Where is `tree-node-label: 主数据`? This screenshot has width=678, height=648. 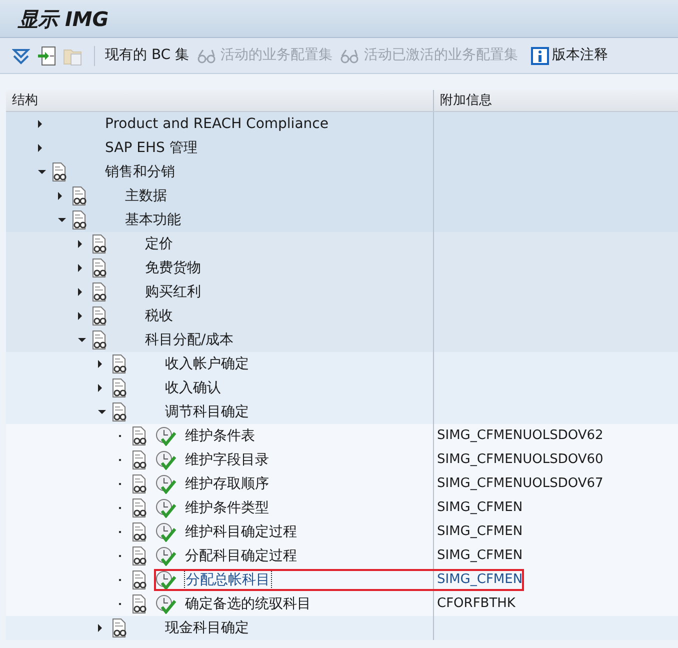 tree-node-label: 主数据 is located at coordinates (146, 196).